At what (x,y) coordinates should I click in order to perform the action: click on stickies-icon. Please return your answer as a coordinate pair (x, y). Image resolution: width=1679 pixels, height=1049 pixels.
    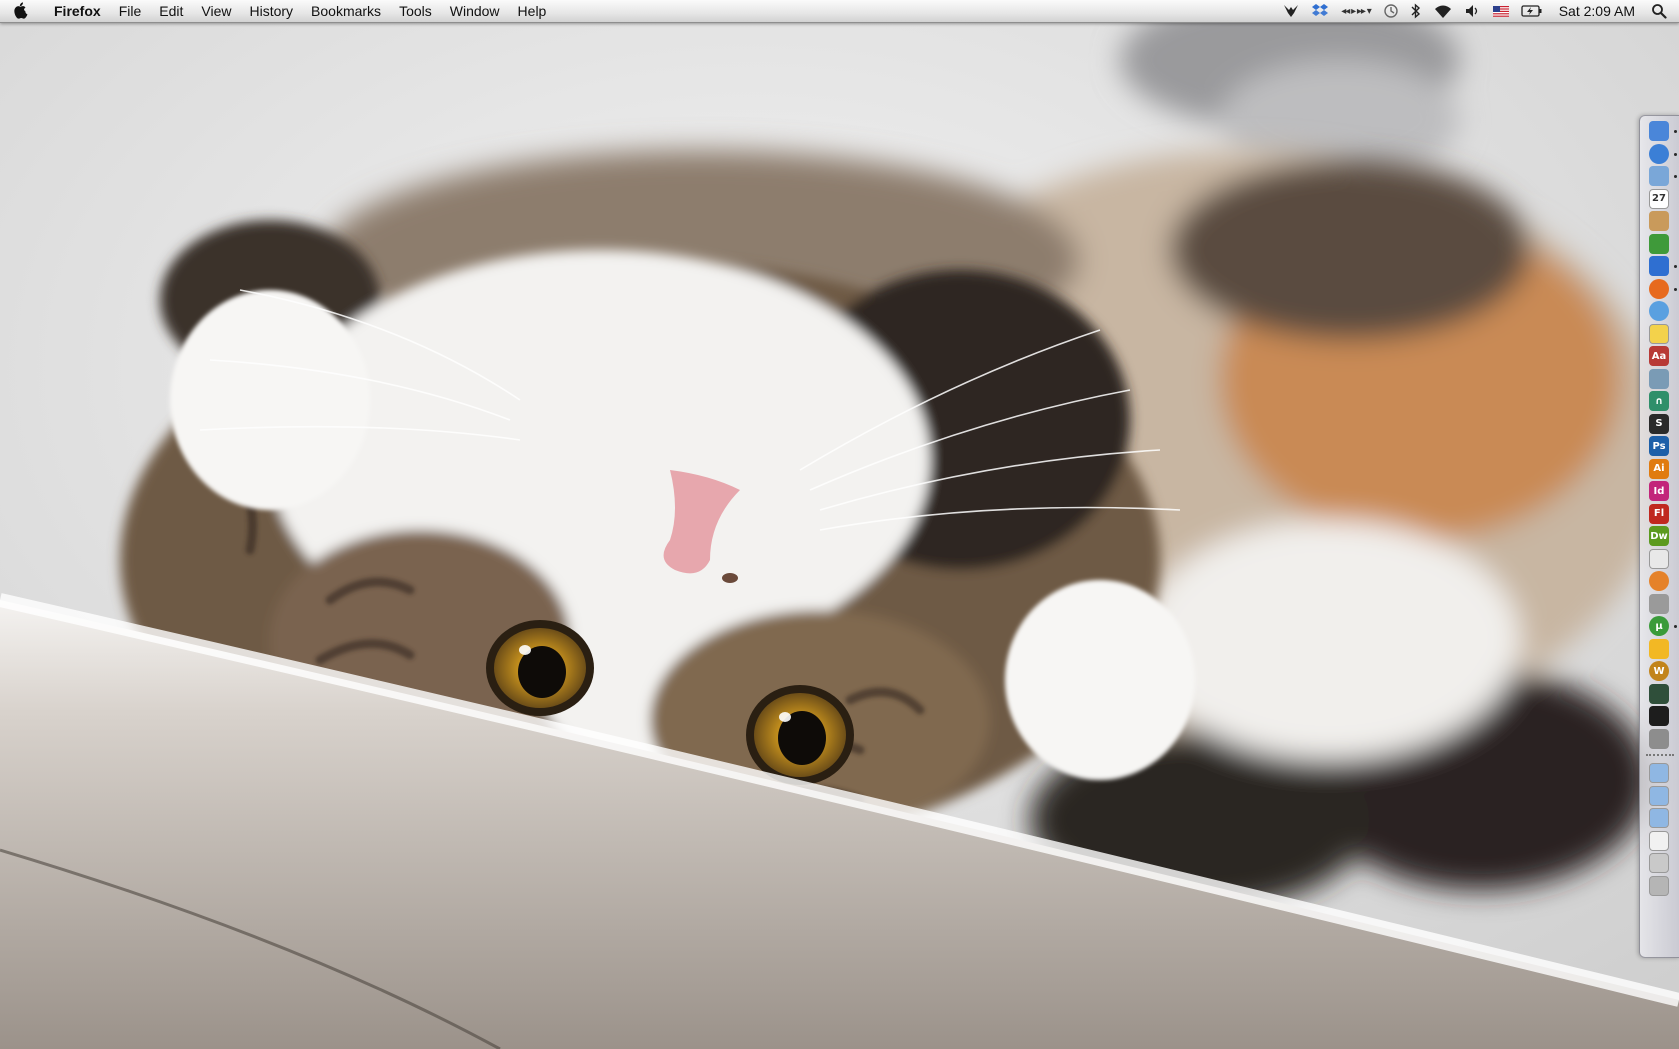
    Looking at the image, I should click on (1659, 333).